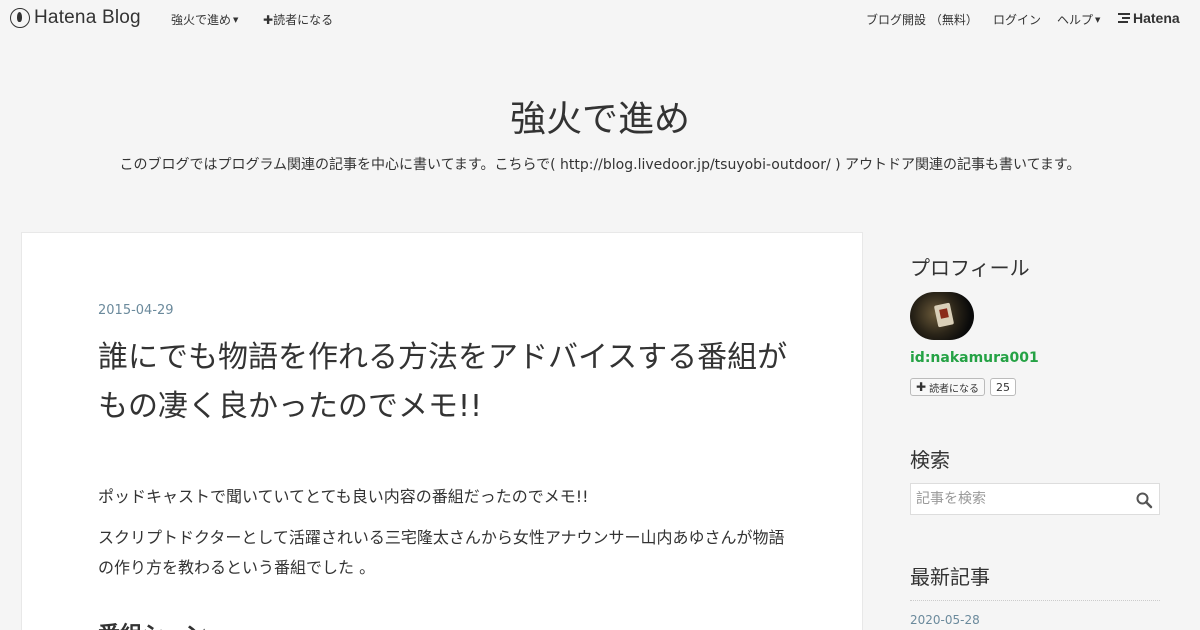  I want to click on entry-title: 誰にでも物語を作れる方法をアドバイスする番組がもの凄く良かったのでメモ!!, so click(448, 382).